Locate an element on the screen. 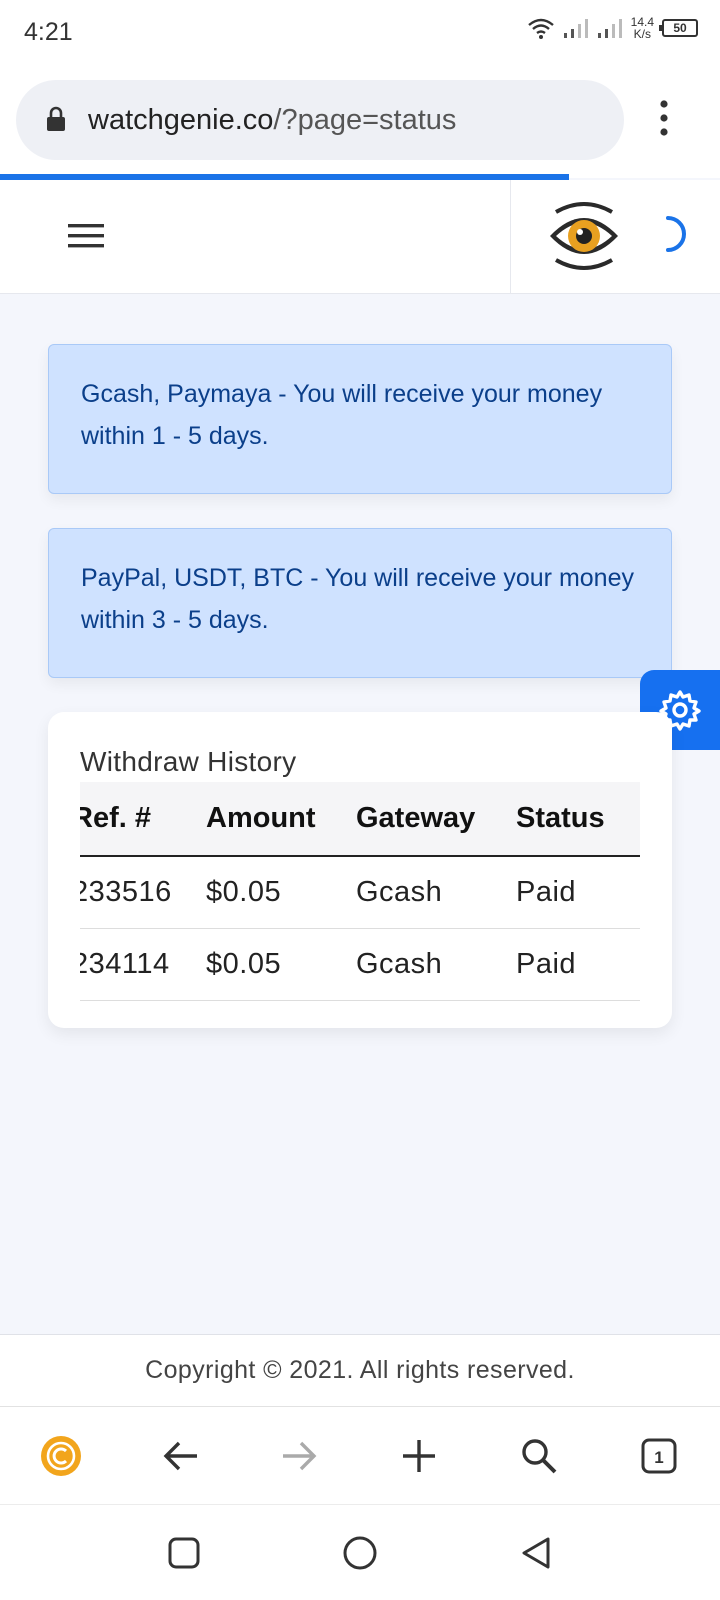 This screenshot has height=1600, width=720. table-header-row: Ref. # Amount Gateway Status is located at coordinates (360, 819).